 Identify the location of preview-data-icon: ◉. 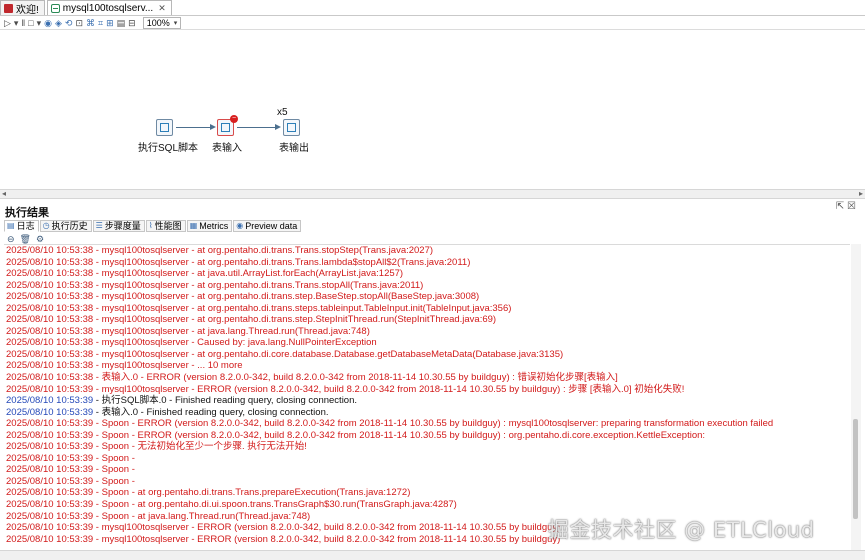
(240, 225).